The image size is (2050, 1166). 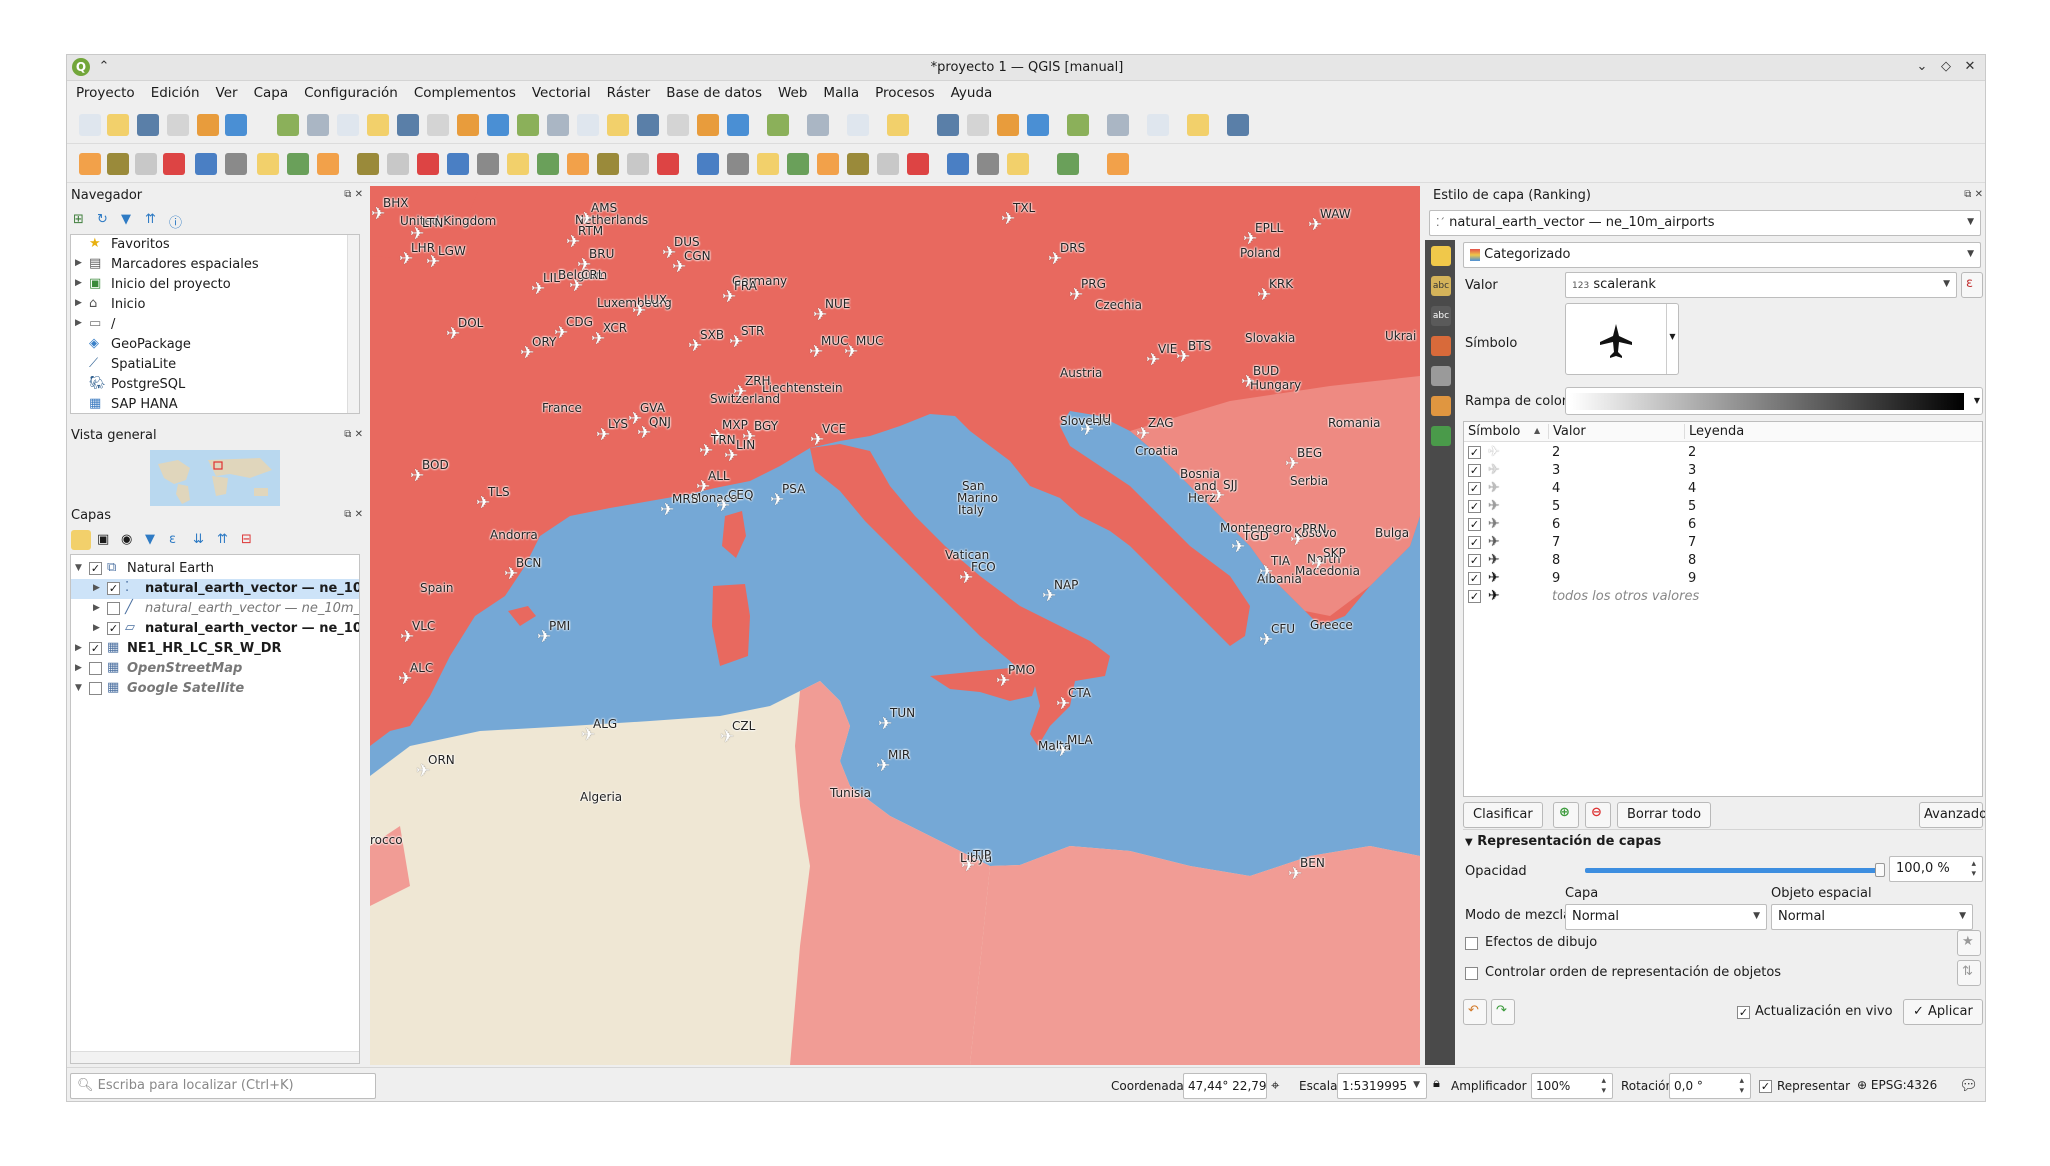 I want to click on refresh-icon: ↻, so click(x=102, y=219).